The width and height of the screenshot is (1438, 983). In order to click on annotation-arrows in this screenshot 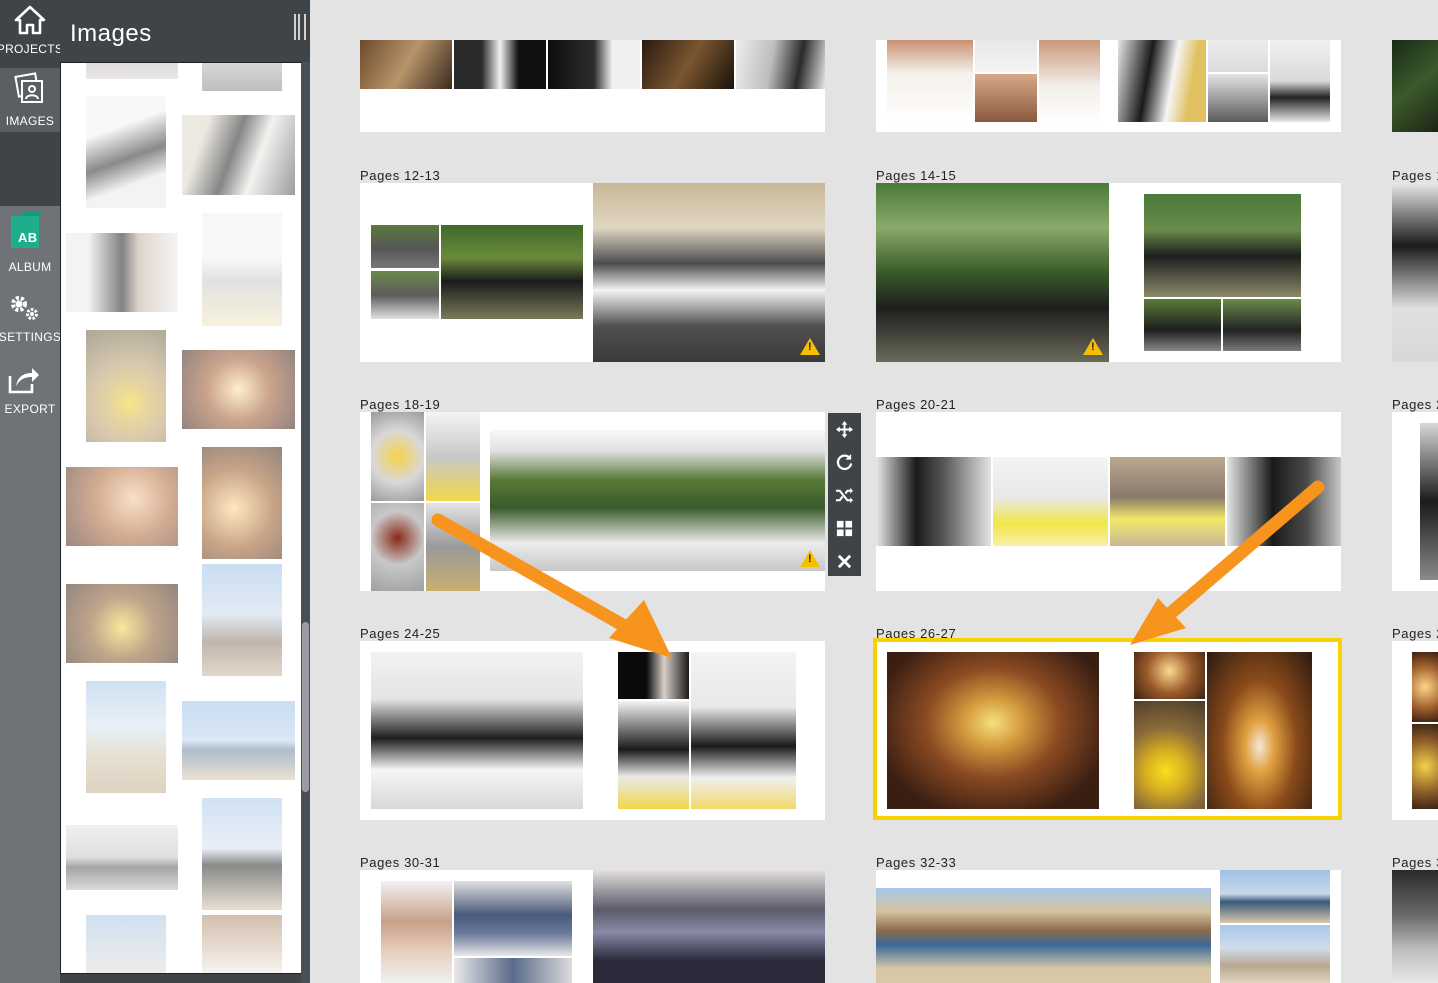, I will do `click(878, 569)`.